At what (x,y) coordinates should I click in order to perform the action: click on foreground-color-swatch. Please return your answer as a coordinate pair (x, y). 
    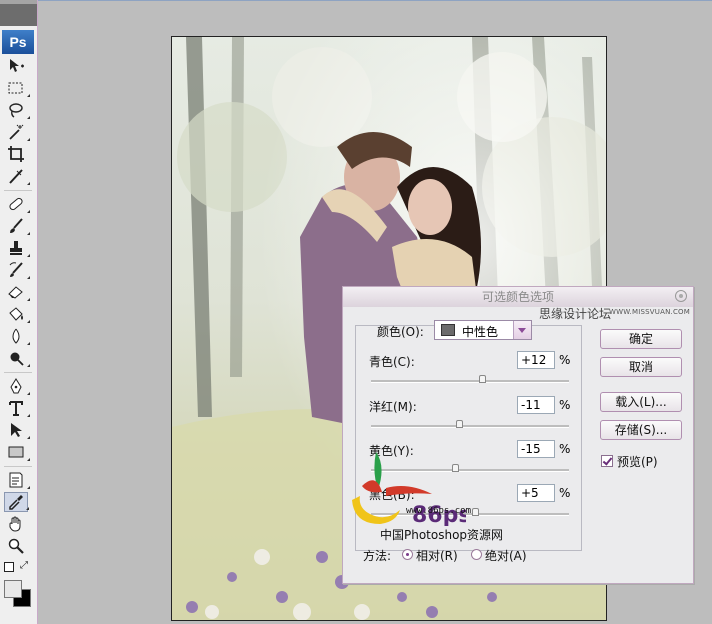
    Looking at the image, I should click on (13, 589).